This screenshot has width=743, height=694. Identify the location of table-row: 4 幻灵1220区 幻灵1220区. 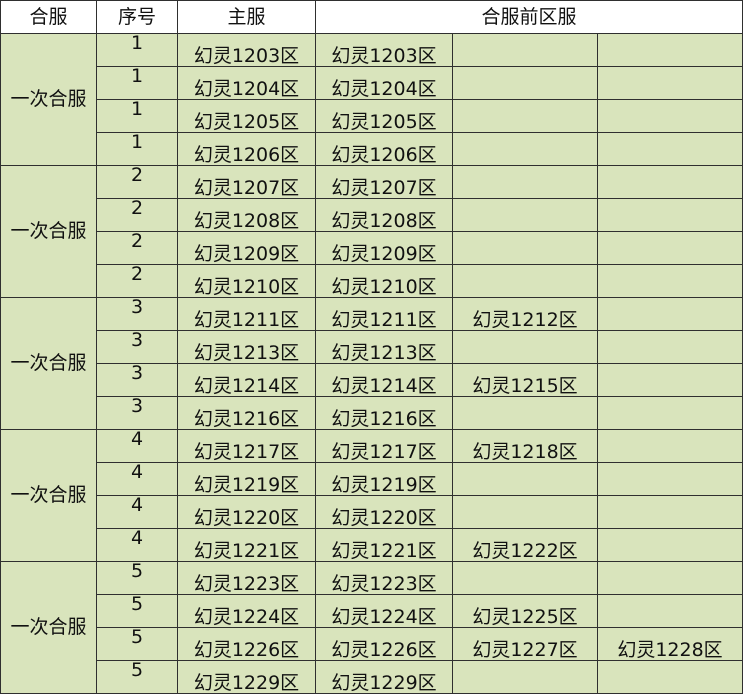
(372, 512).